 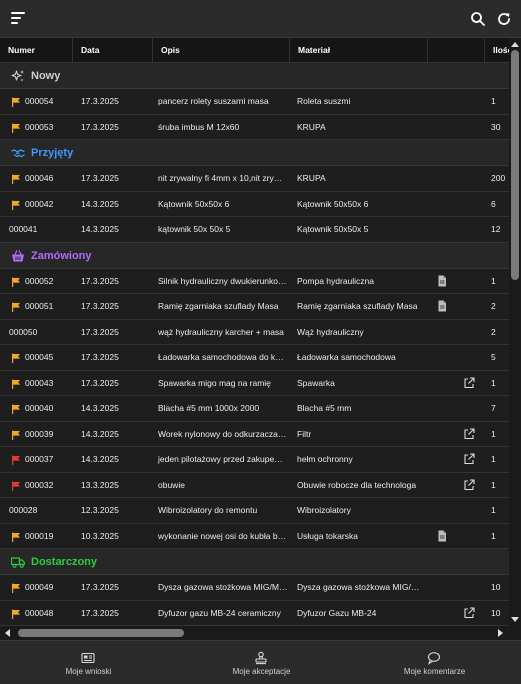 What do you see at coordinates (52, 153) in the screenshot?
I see `group-label: Przyjęty` at bounding box center [52, 153].